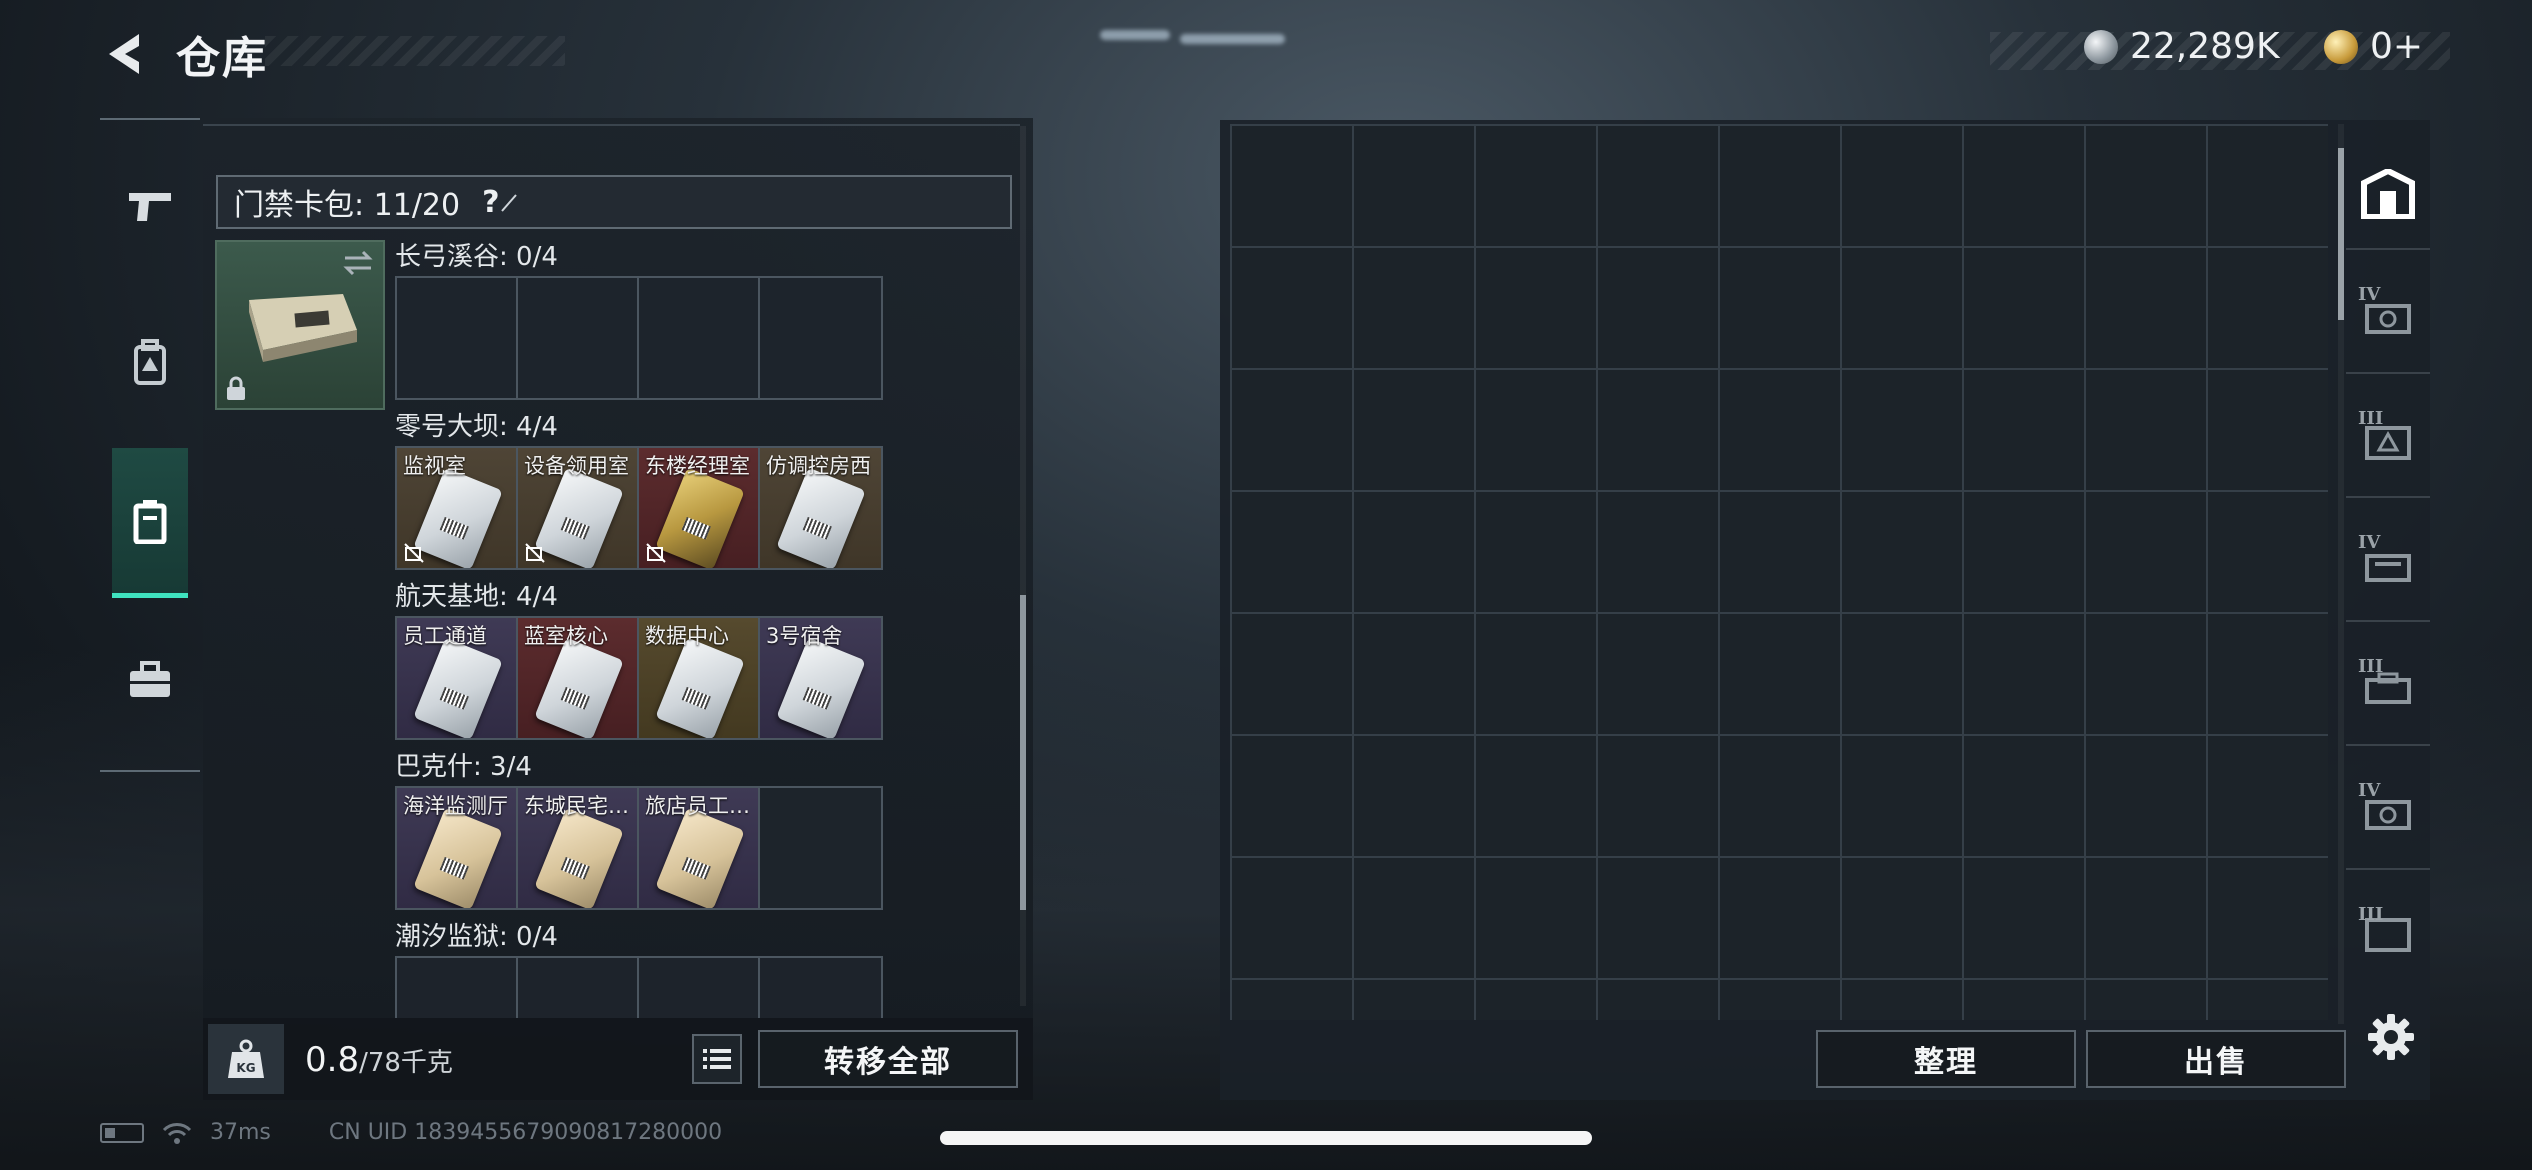 Image resolution: width=2532 pixels, height=1170 pixels. I want to click on keycard-slot: 3号宿舍, so click(820, 678).